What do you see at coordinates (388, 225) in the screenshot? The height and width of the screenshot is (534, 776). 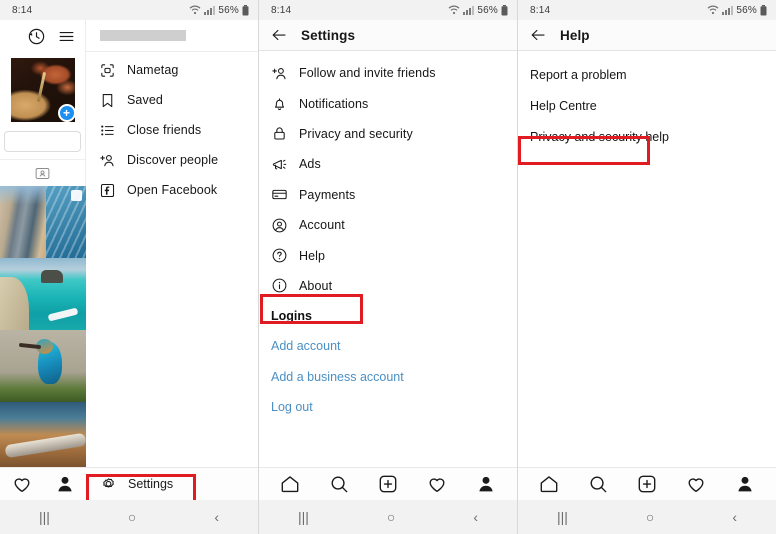 I see `settings-item-account: Account` at bounding box center [388, 225].